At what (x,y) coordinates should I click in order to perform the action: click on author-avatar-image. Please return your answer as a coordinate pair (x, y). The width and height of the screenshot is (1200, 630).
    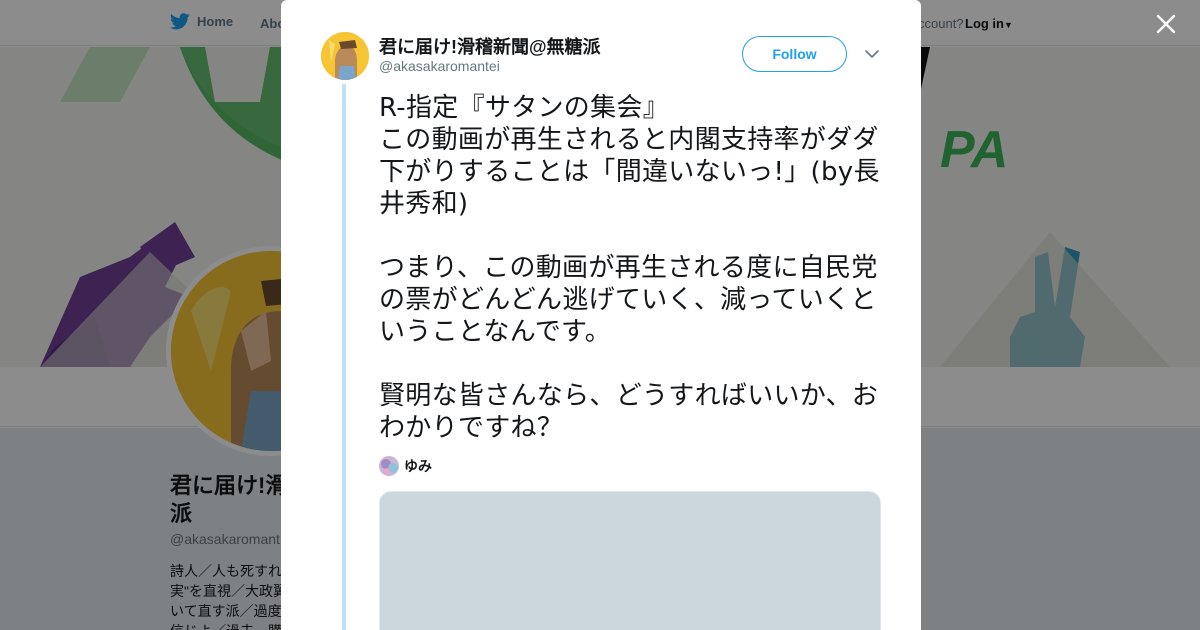
    Looking at the image, I should click on (345, 56).